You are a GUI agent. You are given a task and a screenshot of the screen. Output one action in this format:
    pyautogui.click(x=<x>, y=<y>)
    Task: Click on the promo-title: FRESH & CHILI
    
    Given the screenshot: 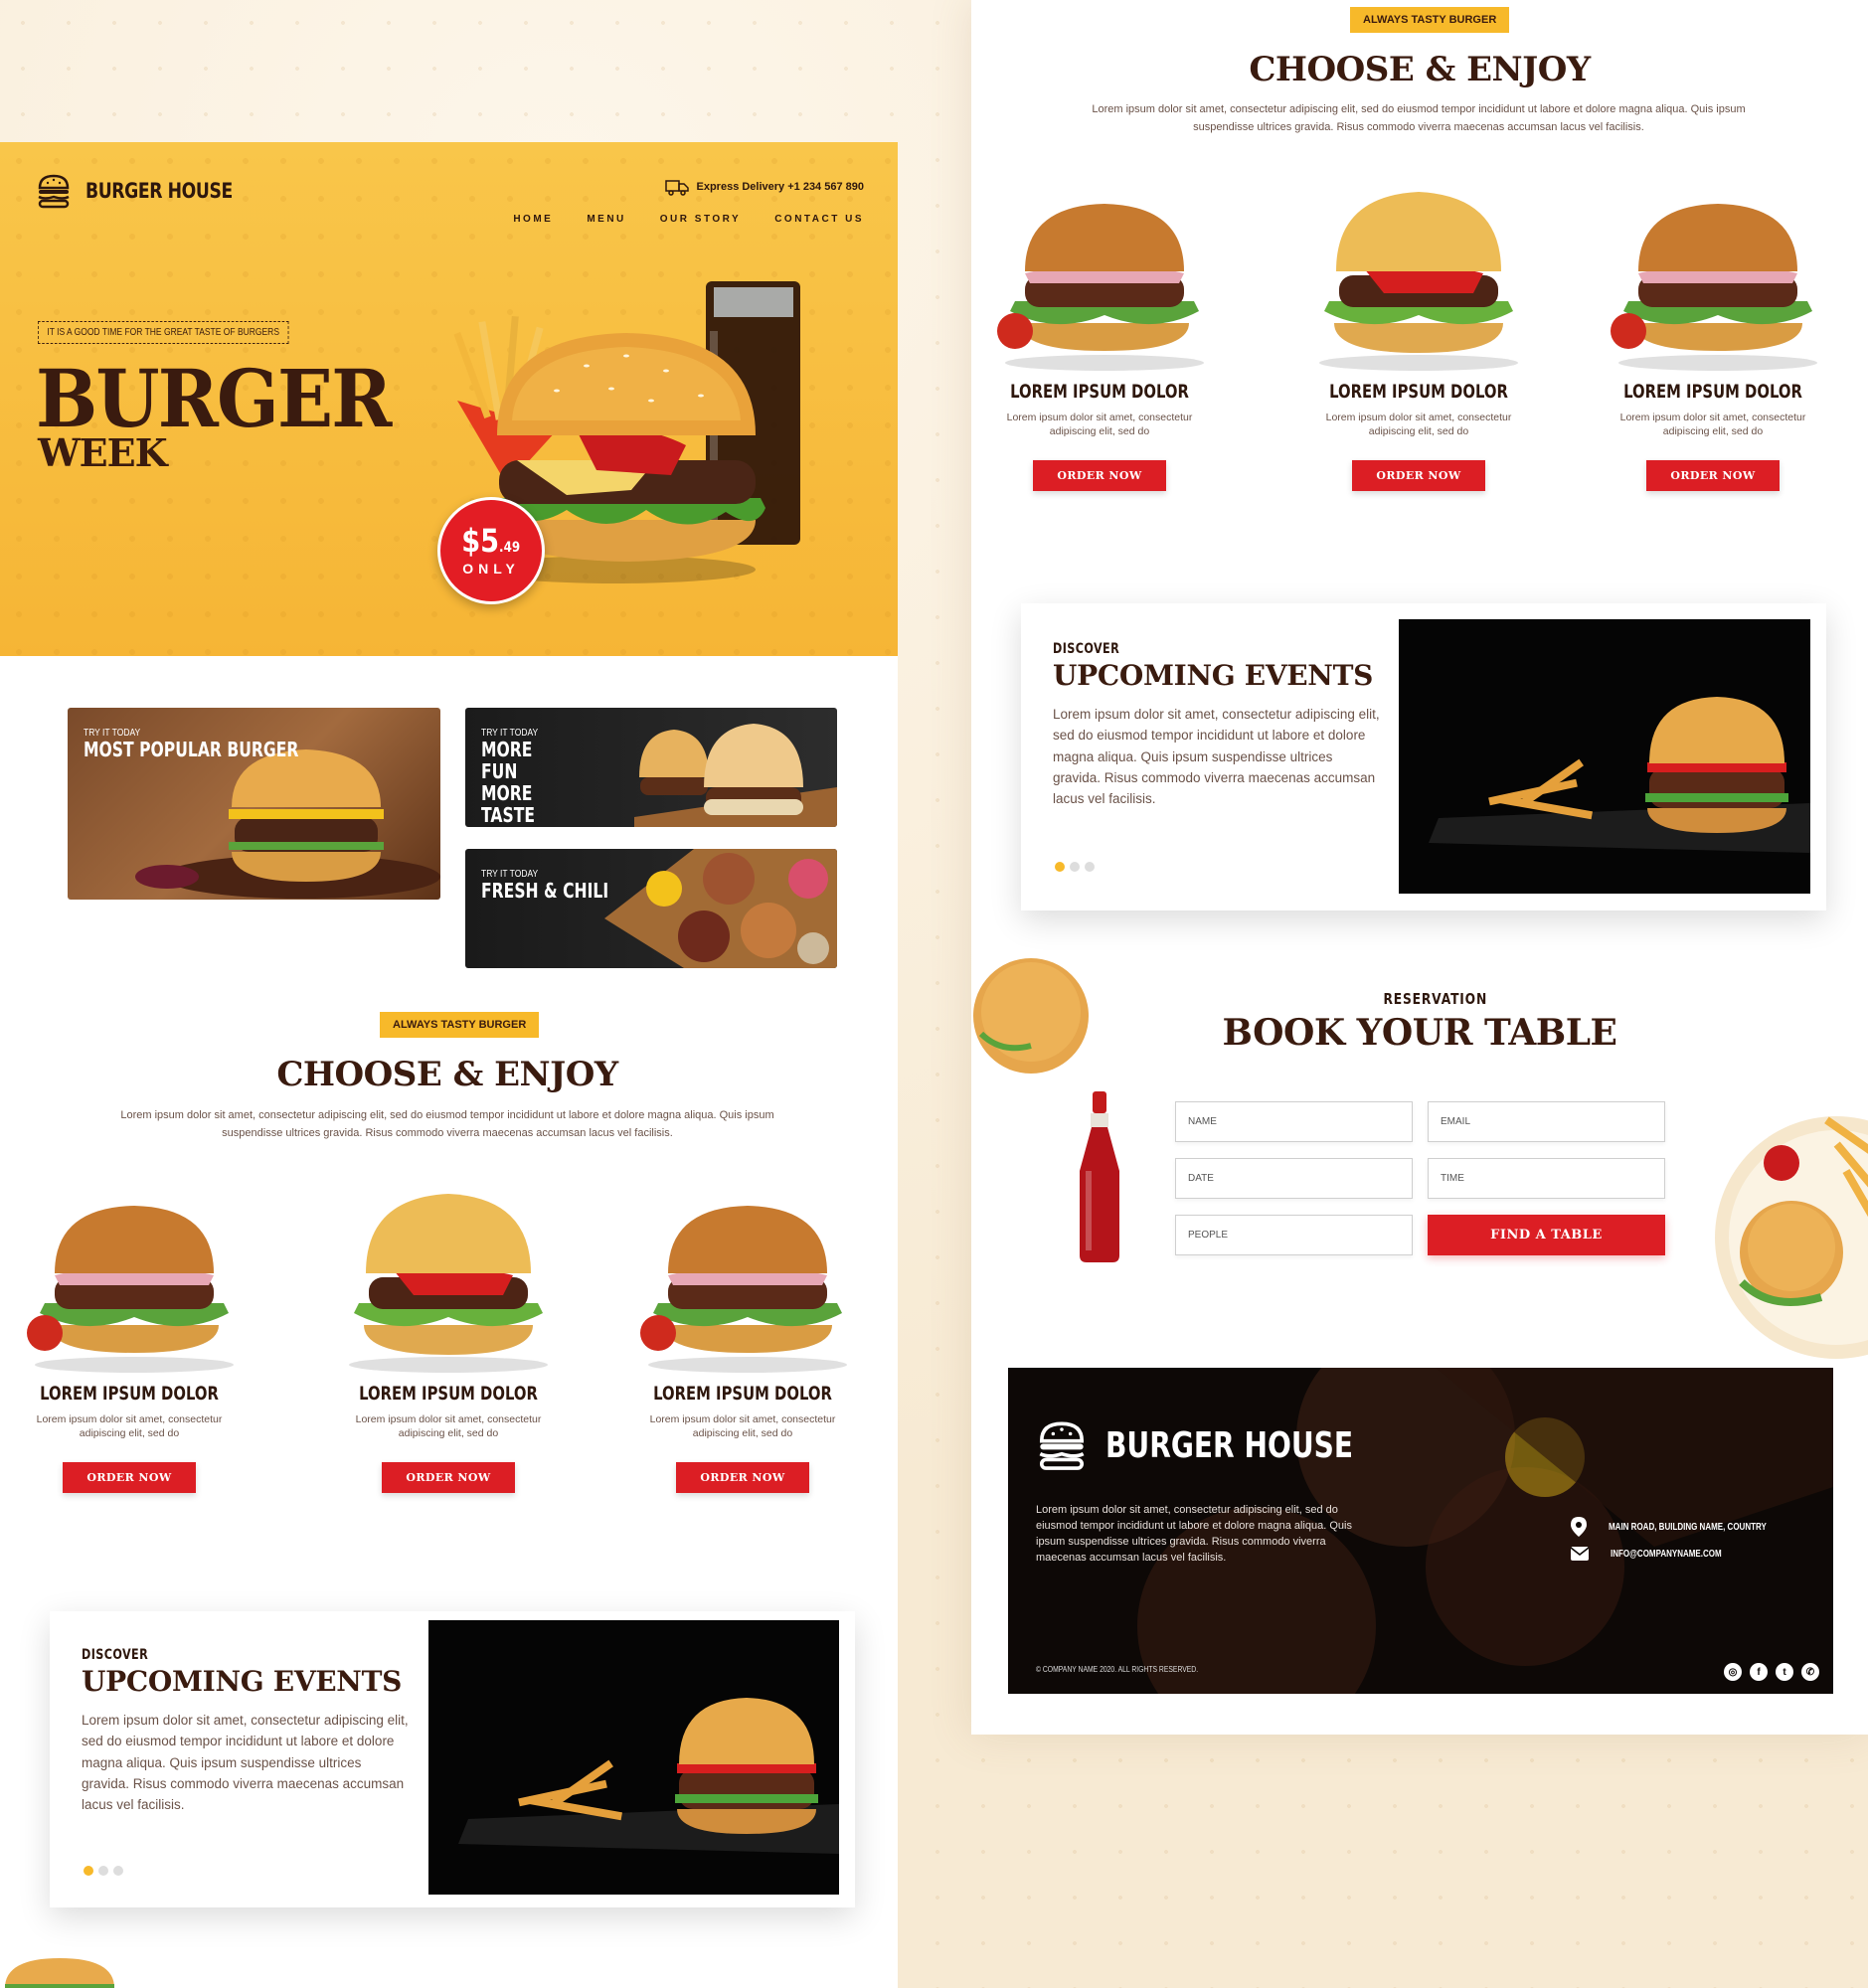 What is the action you would take?
    pyautogui.click(x=545, y=891)
    